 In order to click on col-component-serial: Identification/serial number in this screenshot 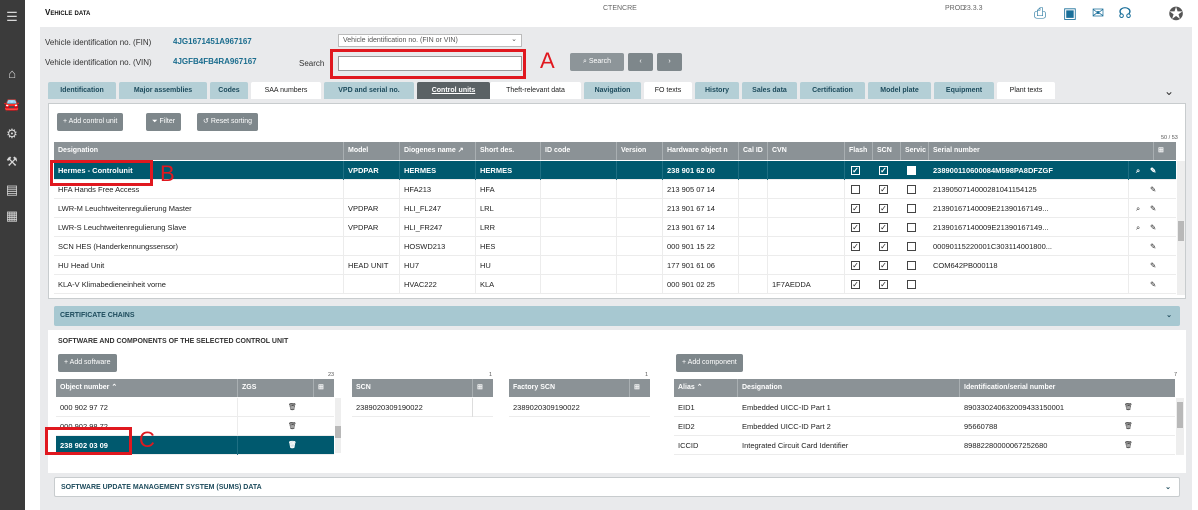, I will do `click(1067, 388)`.